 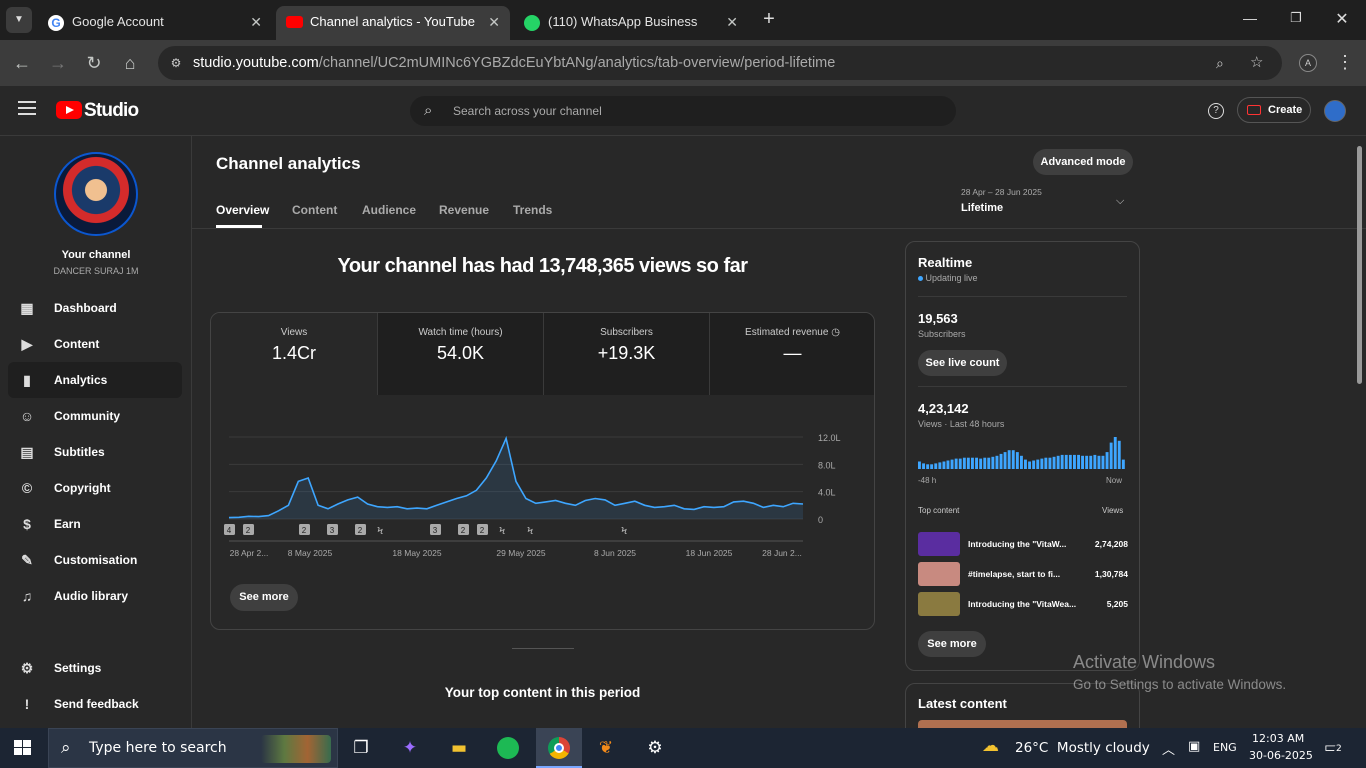 I want to click on video-marker-count: 3, so click(x=435, y=530).